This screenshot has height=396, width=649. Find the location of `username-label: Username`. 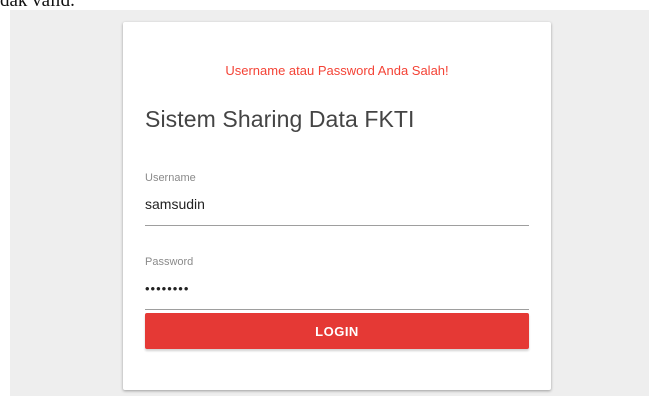

username-label: Username is located at coordinates (170, 178).